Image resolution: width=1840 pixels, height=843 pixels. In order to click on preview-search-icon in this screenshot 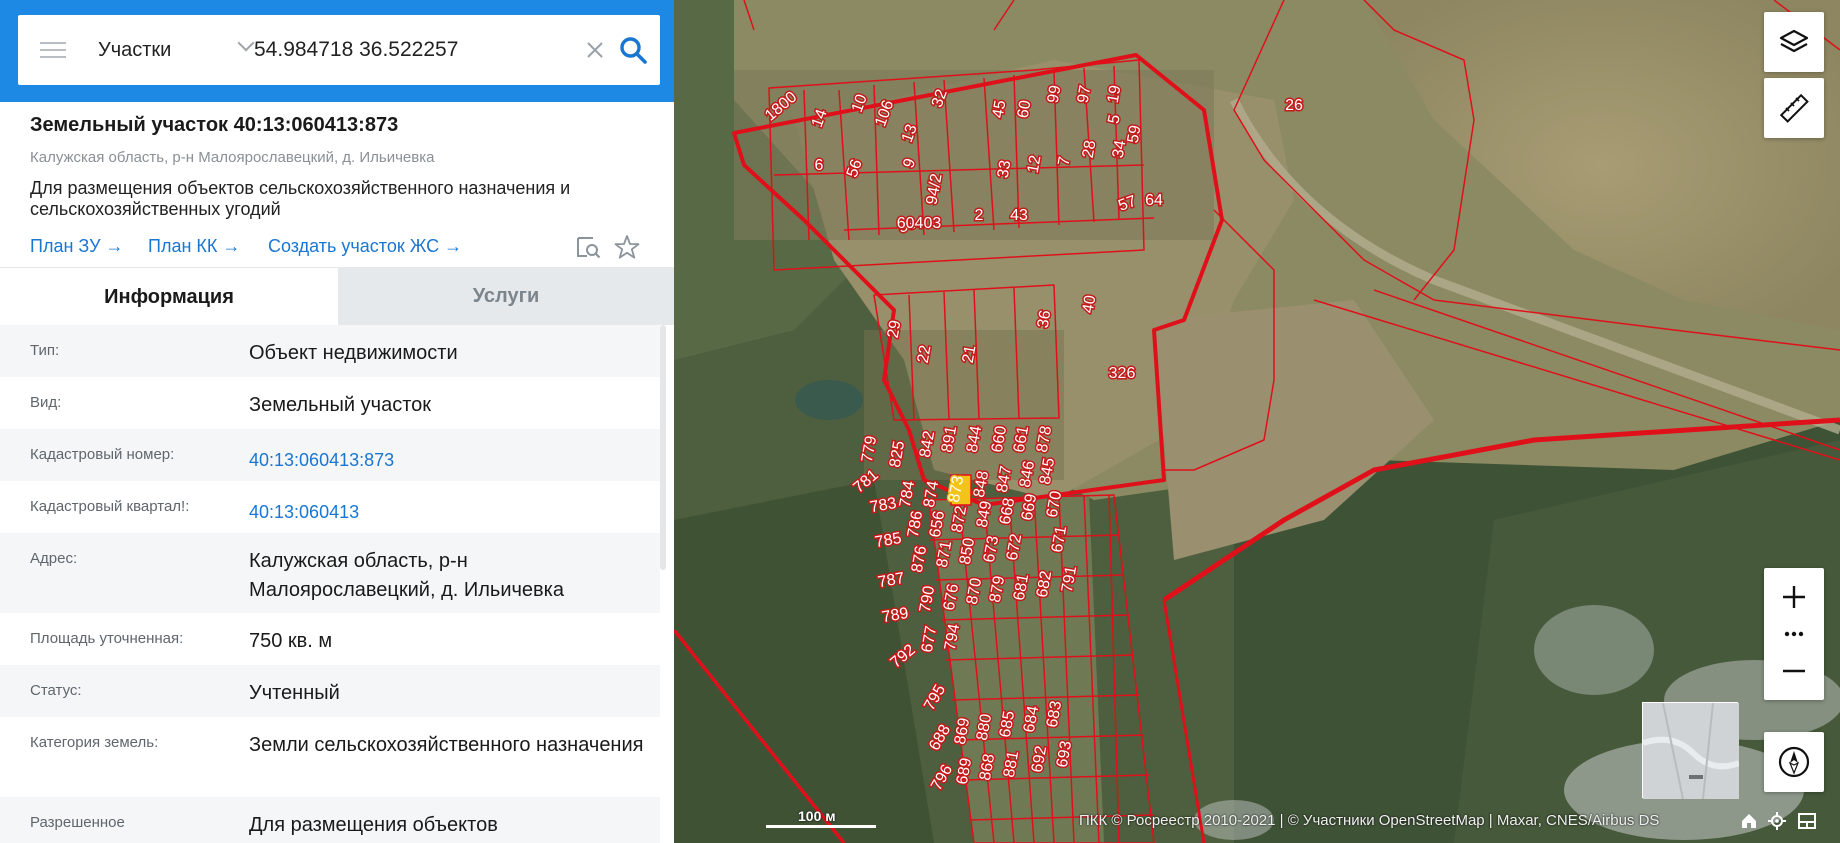, I will do `click(588, 247)`.